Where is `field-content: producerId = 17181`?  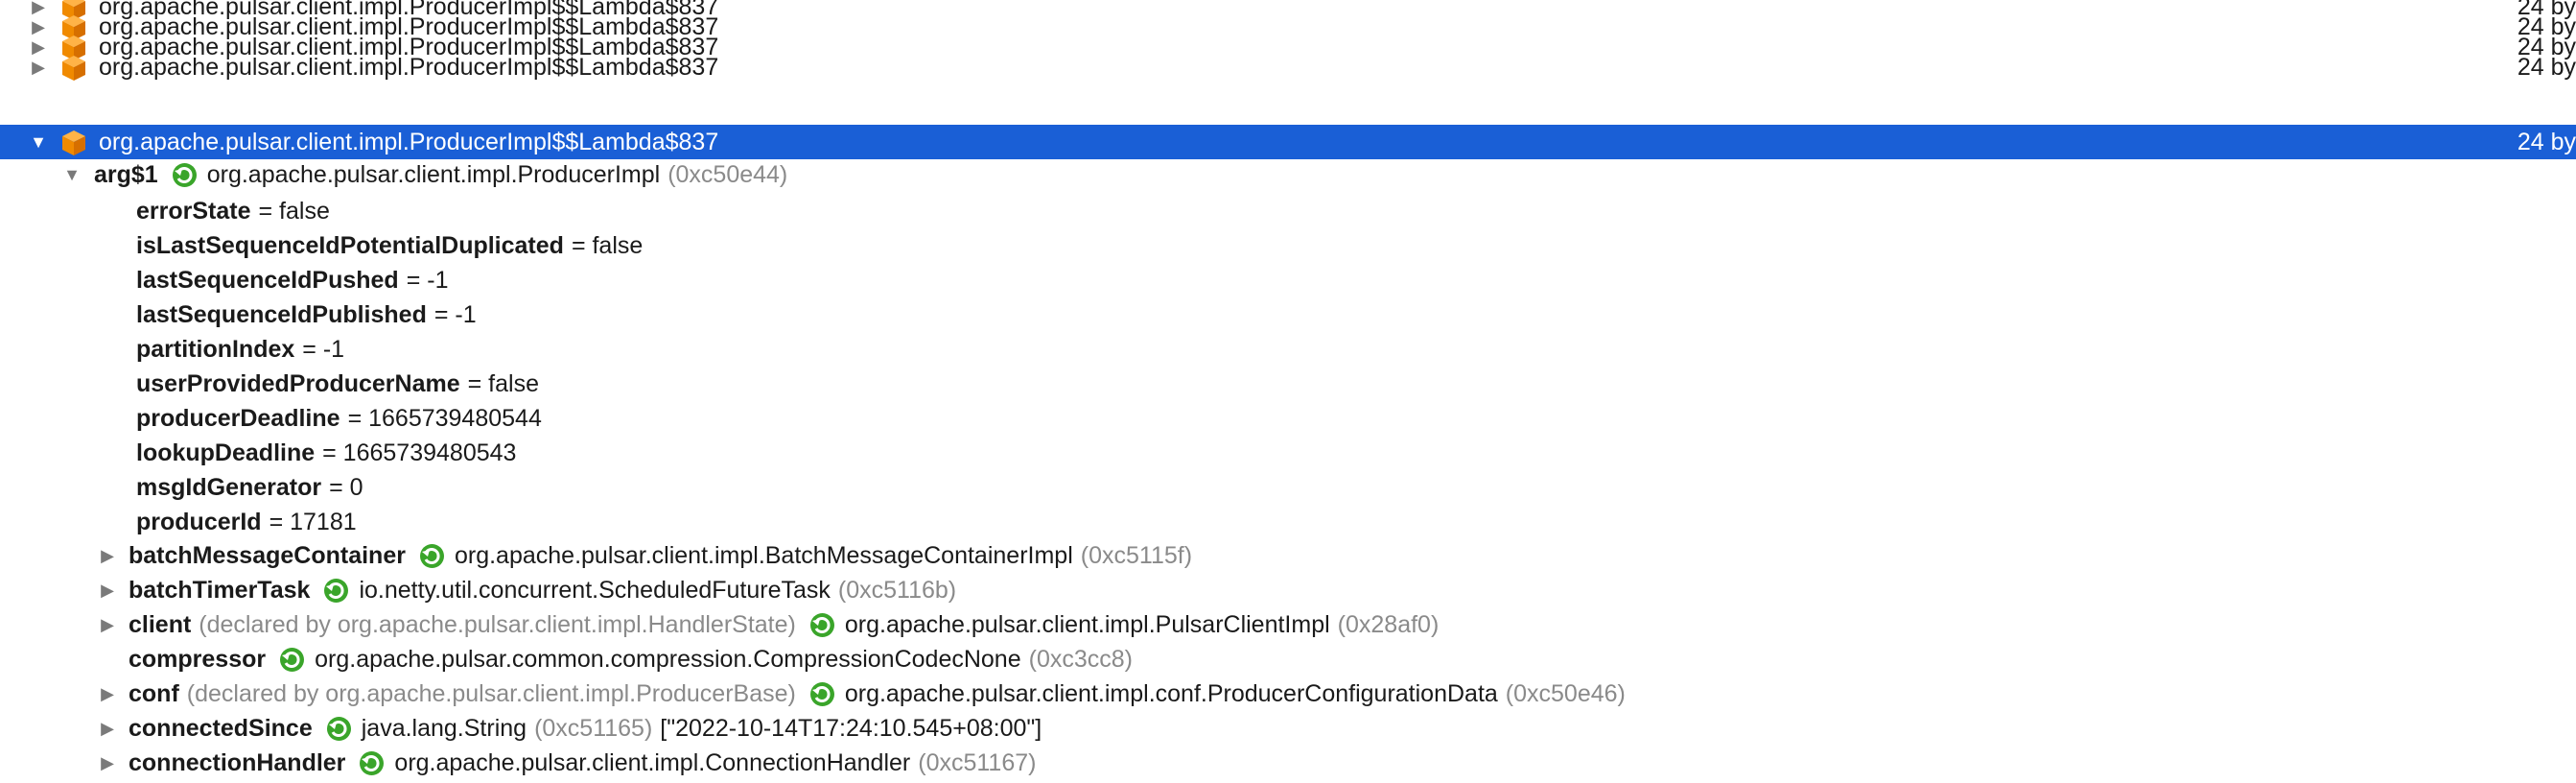 field-content: producerId = 17181 is located at coordinates (246, 522).